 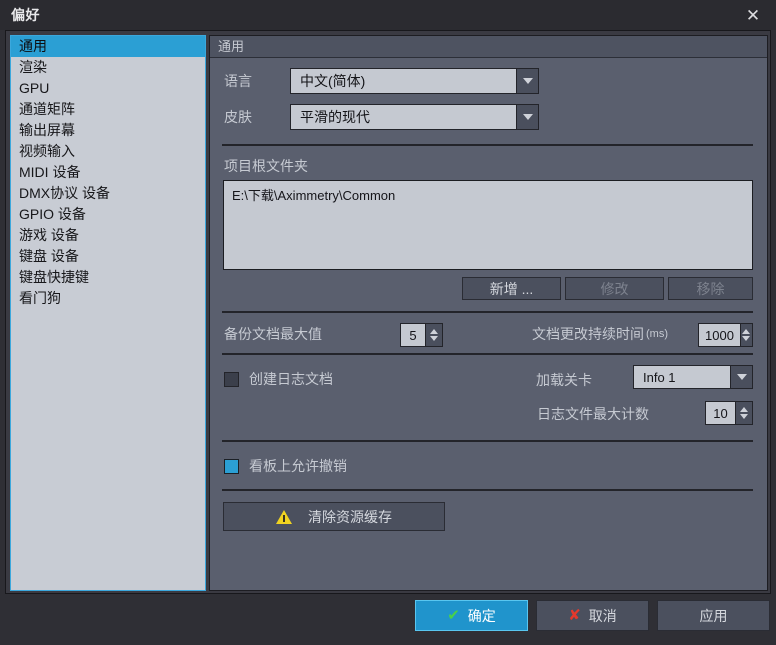 I want to click on max-backup-docs-stepper: 5, so click(x=421, y=335).